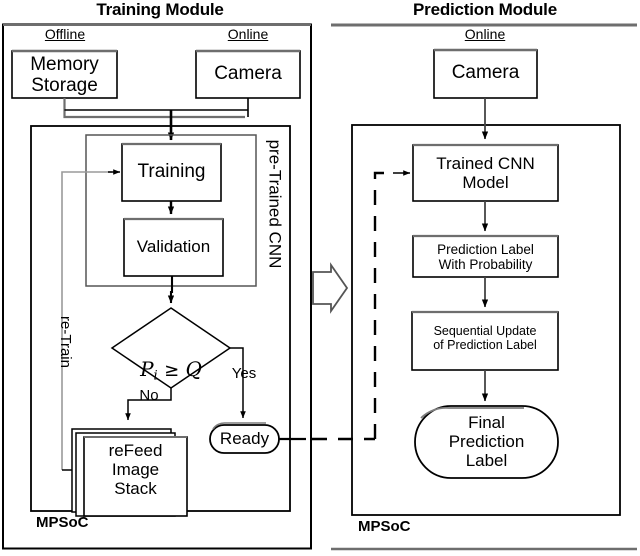  I want to click on refeed-image-stack-node, so click(129, 472).